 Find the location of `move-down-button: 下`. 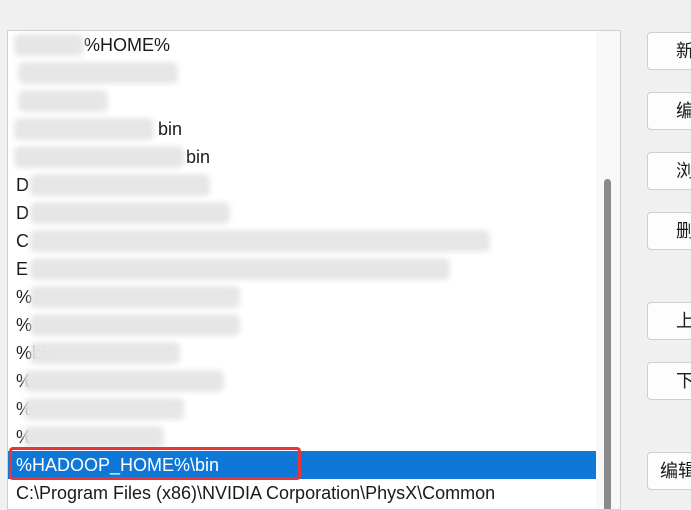

move-down-button: 下 is located at coordinates (669, 381).